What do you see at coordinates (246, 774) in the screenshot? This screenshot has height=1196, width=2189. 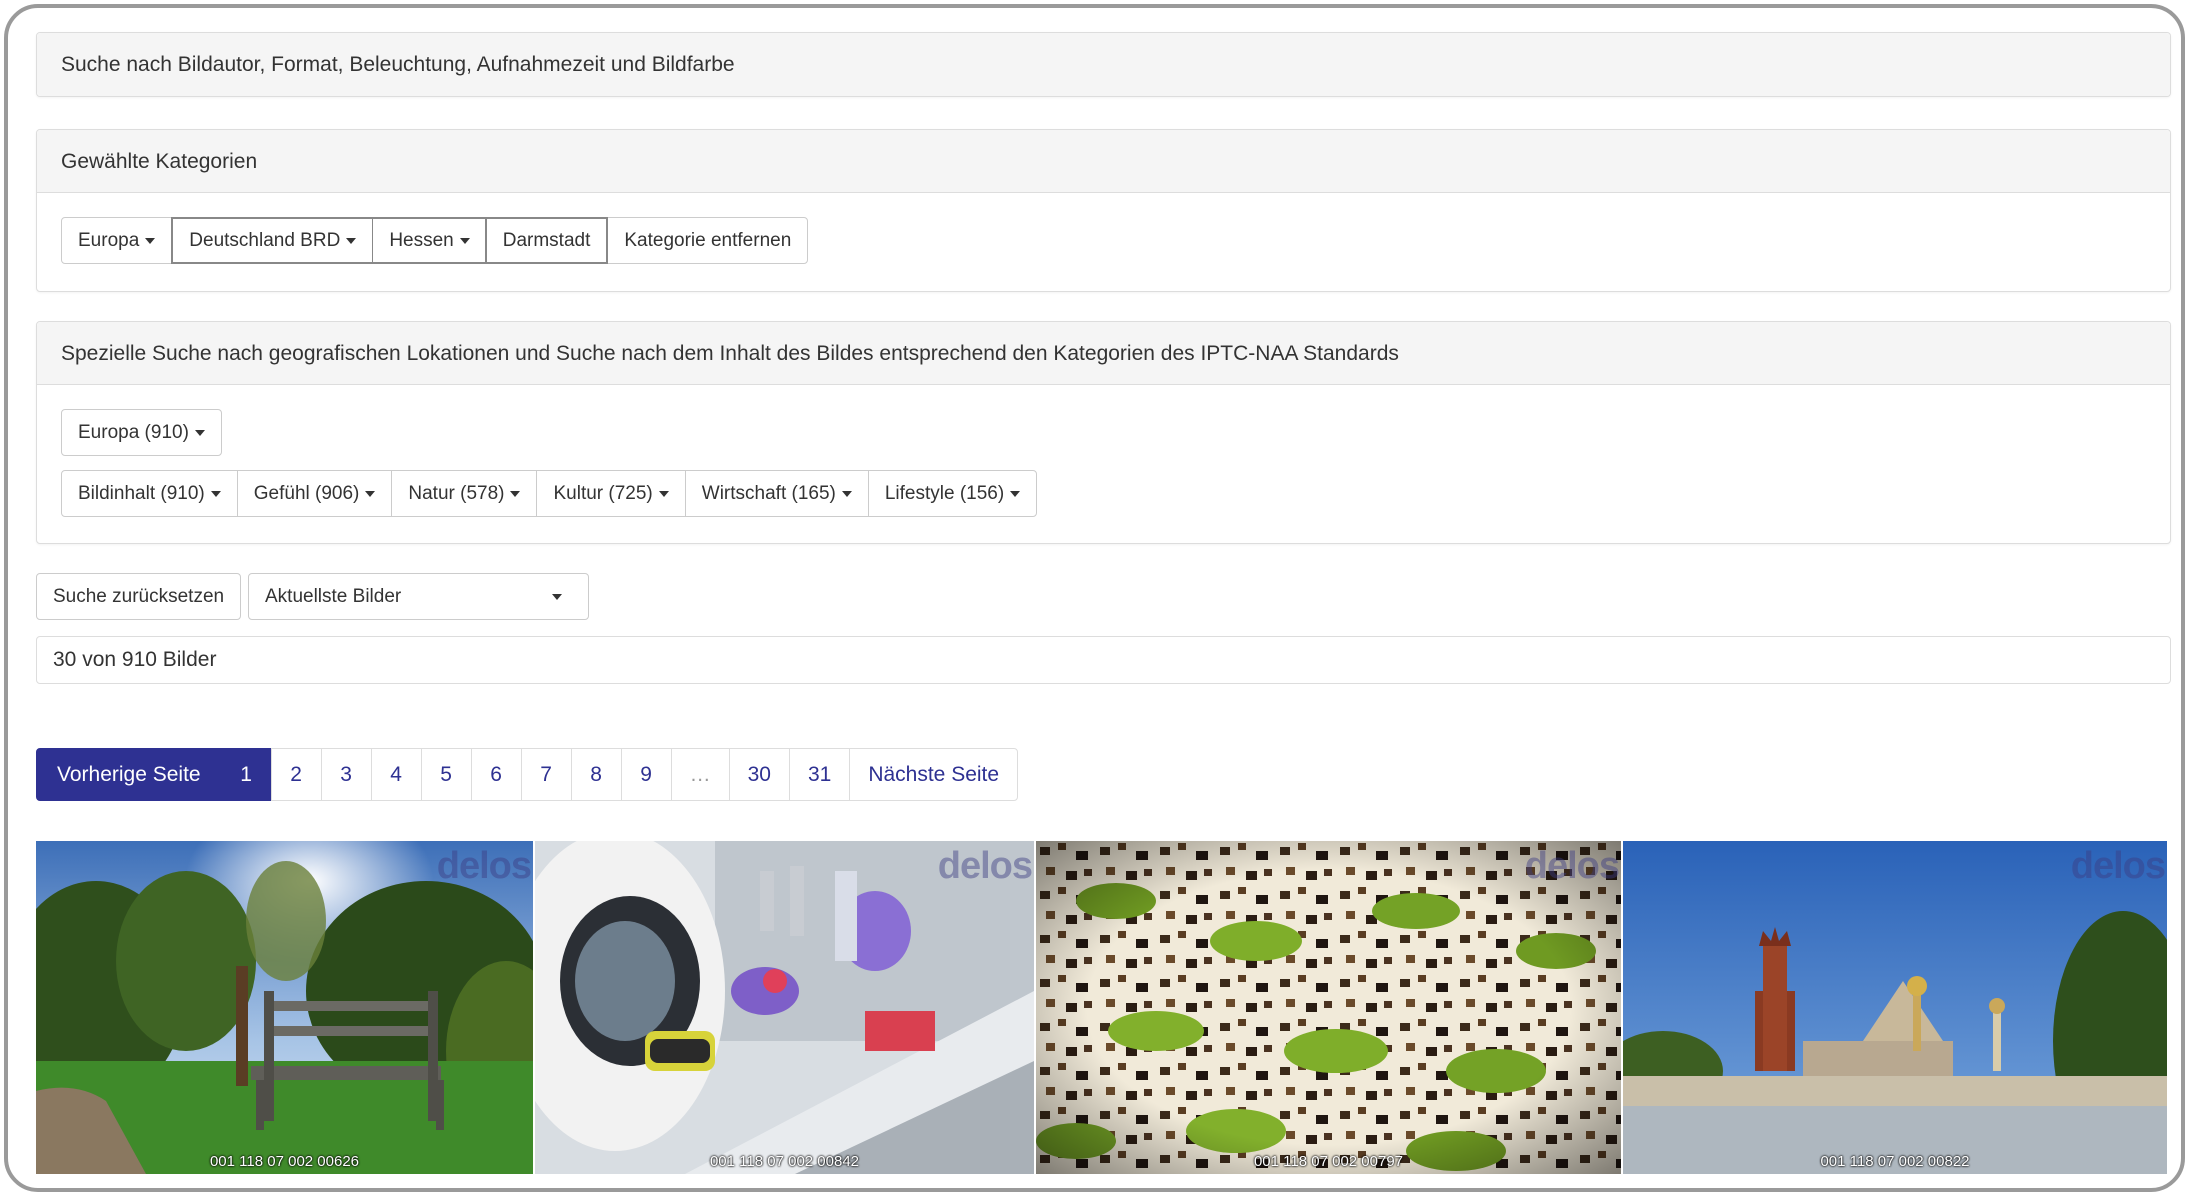 I see `page-1: 1` at bounding box center [246, 774].